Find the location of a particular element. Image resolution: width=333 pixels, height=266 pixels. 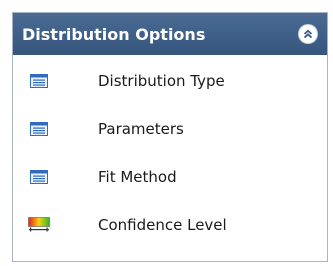

panel-header: Distribution Options is located at coordinates (170, 34).